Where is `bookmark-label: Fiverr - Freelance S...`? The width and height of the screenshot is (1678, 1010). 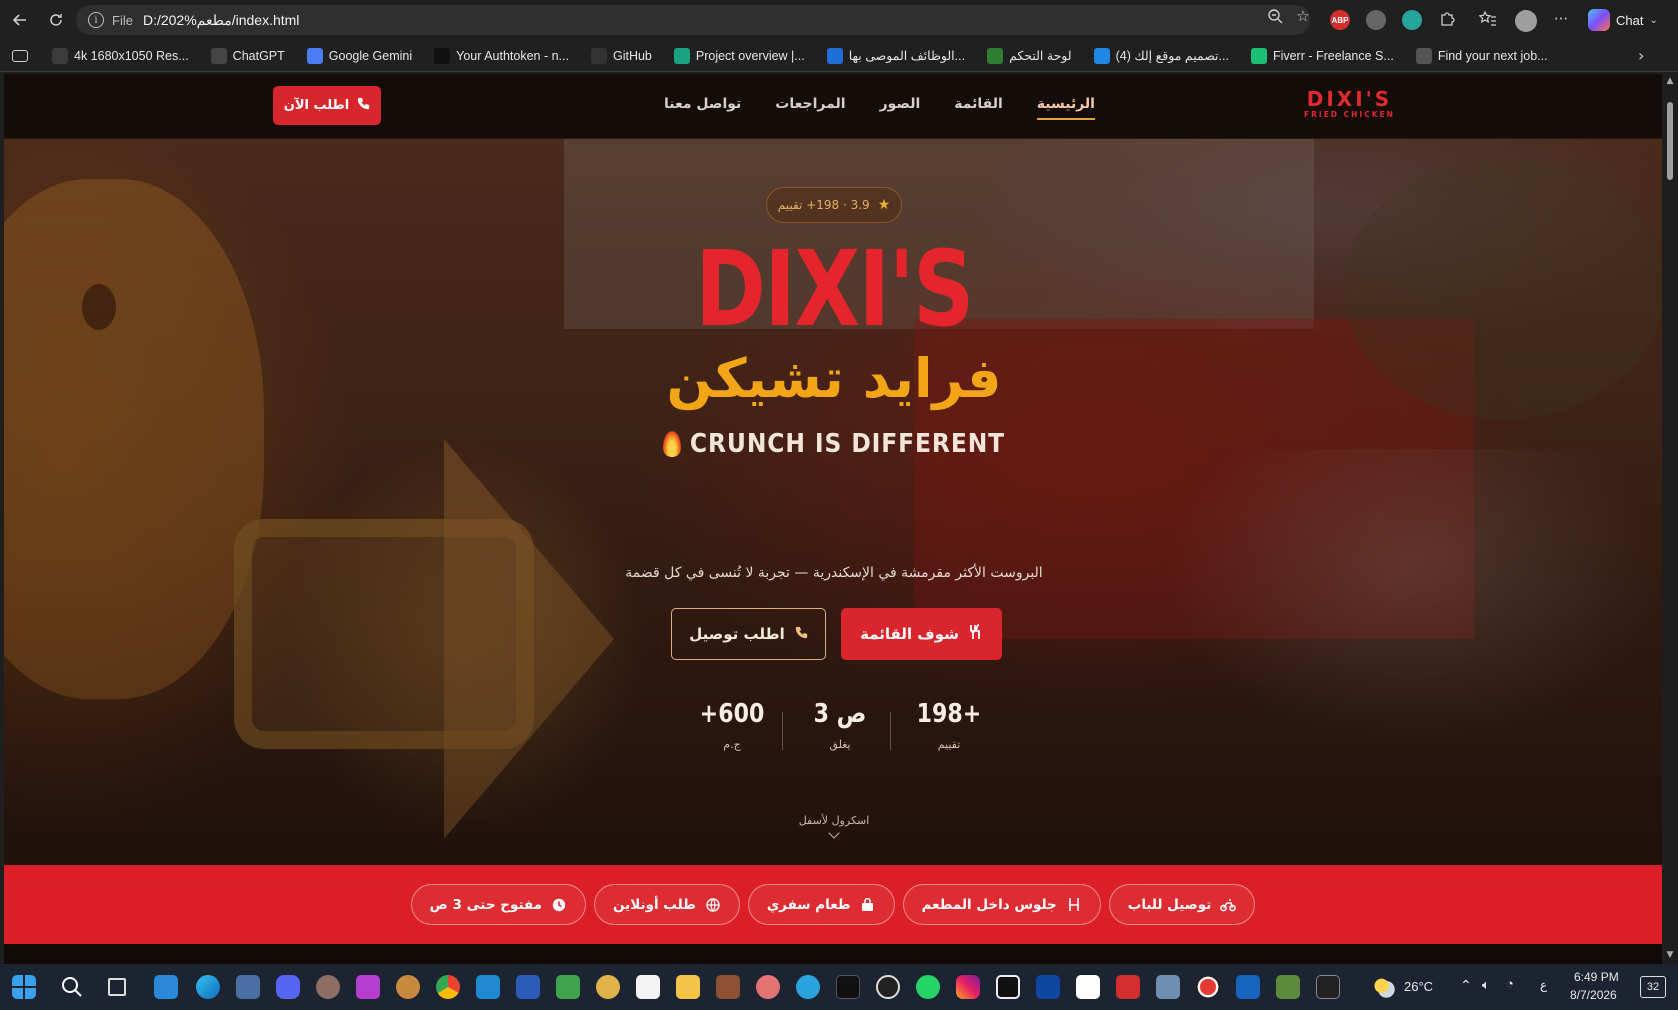 bookmark-label: Fiverr - Freelance S... is located at coordinates (1333, 55).